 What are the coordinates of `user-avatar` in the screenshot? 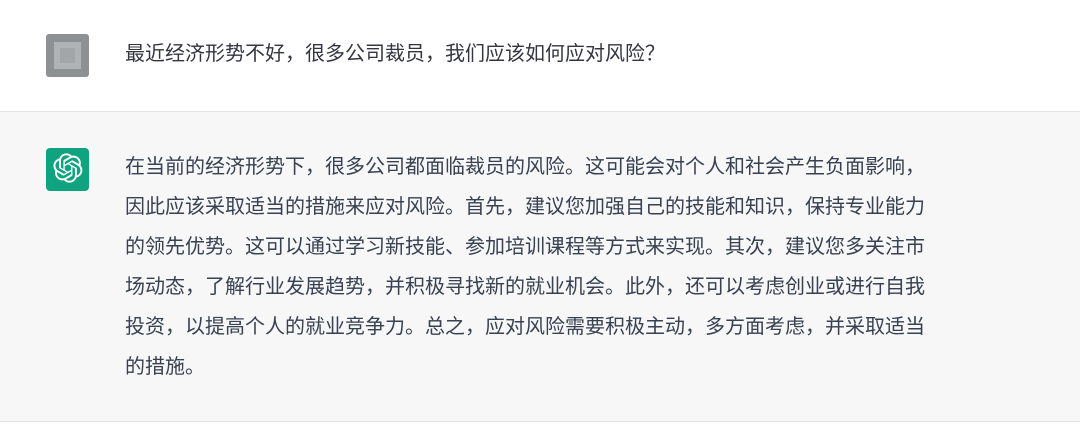 It's located at (67, 55).